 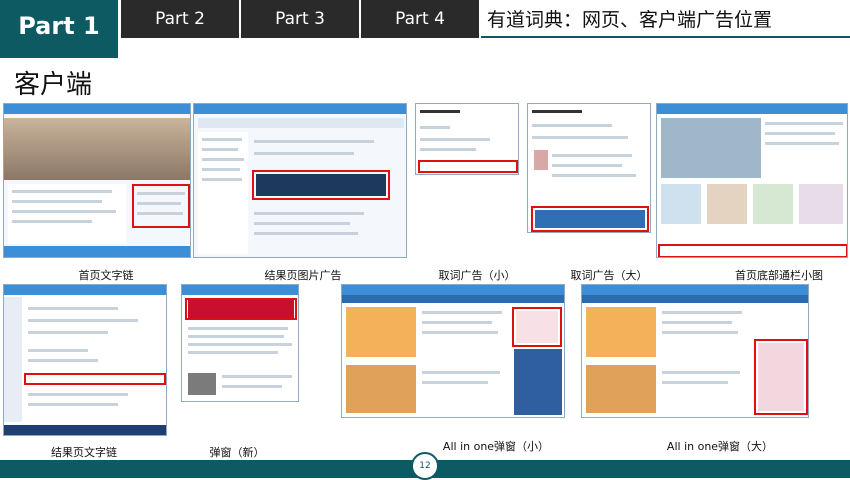 I want to click on page-number: 12, so click(x=425, y=466).